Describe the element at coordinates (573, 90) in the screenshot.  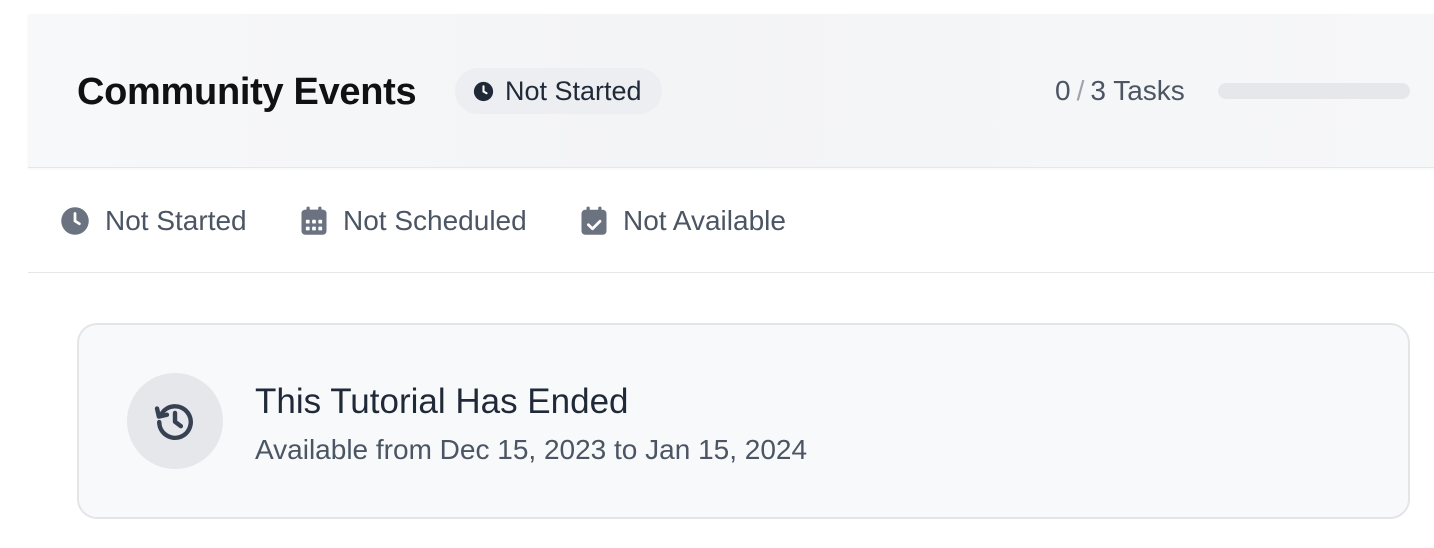
I see `status-badge-label: Not Started` at that location.